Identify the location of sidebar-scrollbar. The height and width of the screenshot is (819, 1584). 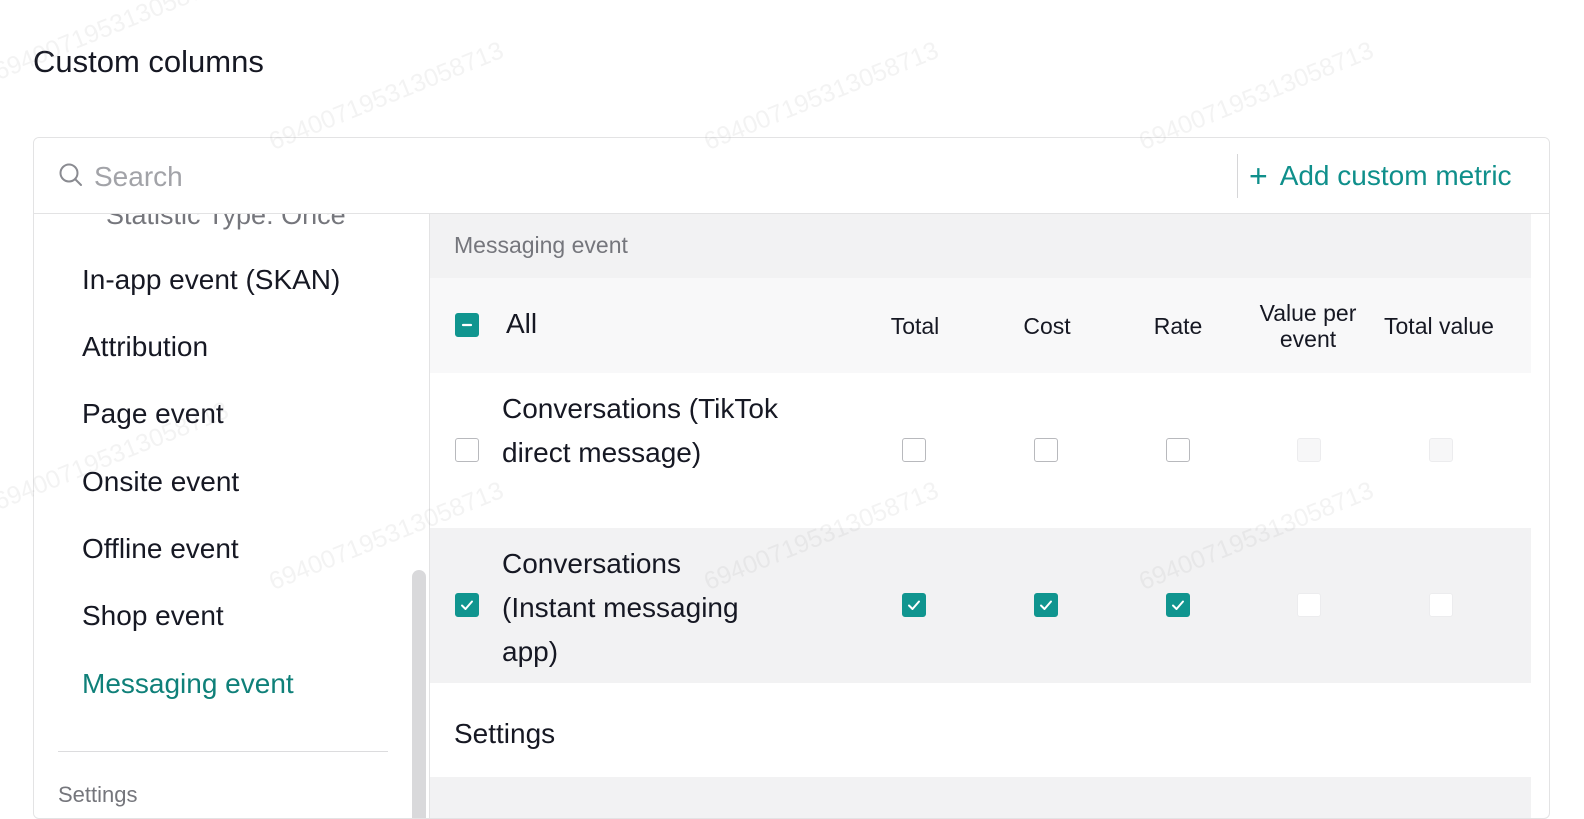
(419, 694).